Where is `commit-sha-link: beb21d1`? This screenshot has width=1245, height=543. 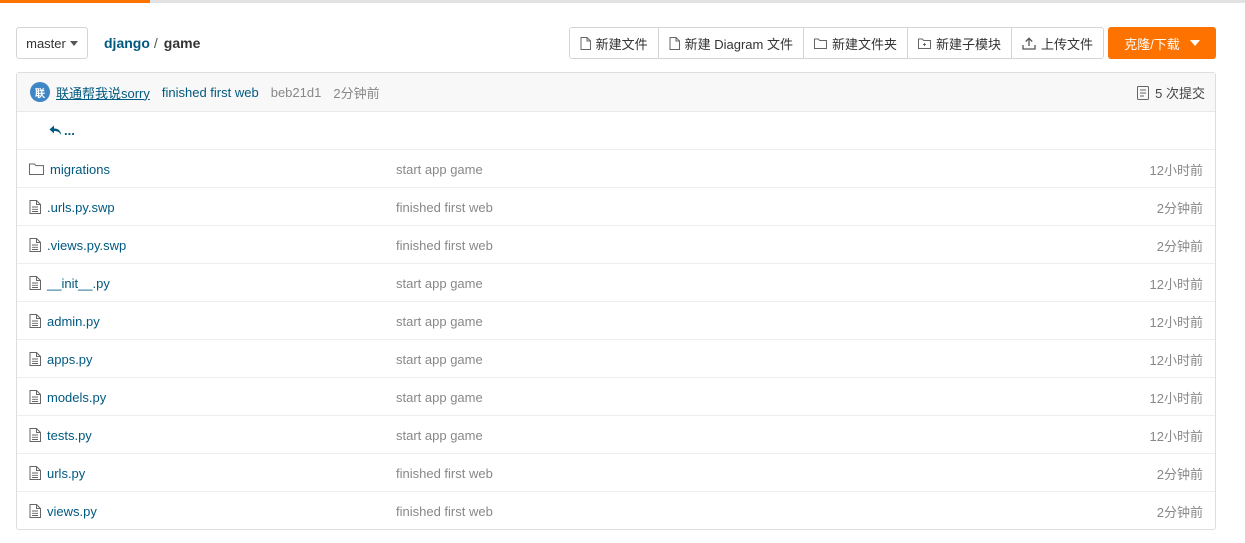
commit-sha-link: beb21d1 is located at coordinates (296, 92).